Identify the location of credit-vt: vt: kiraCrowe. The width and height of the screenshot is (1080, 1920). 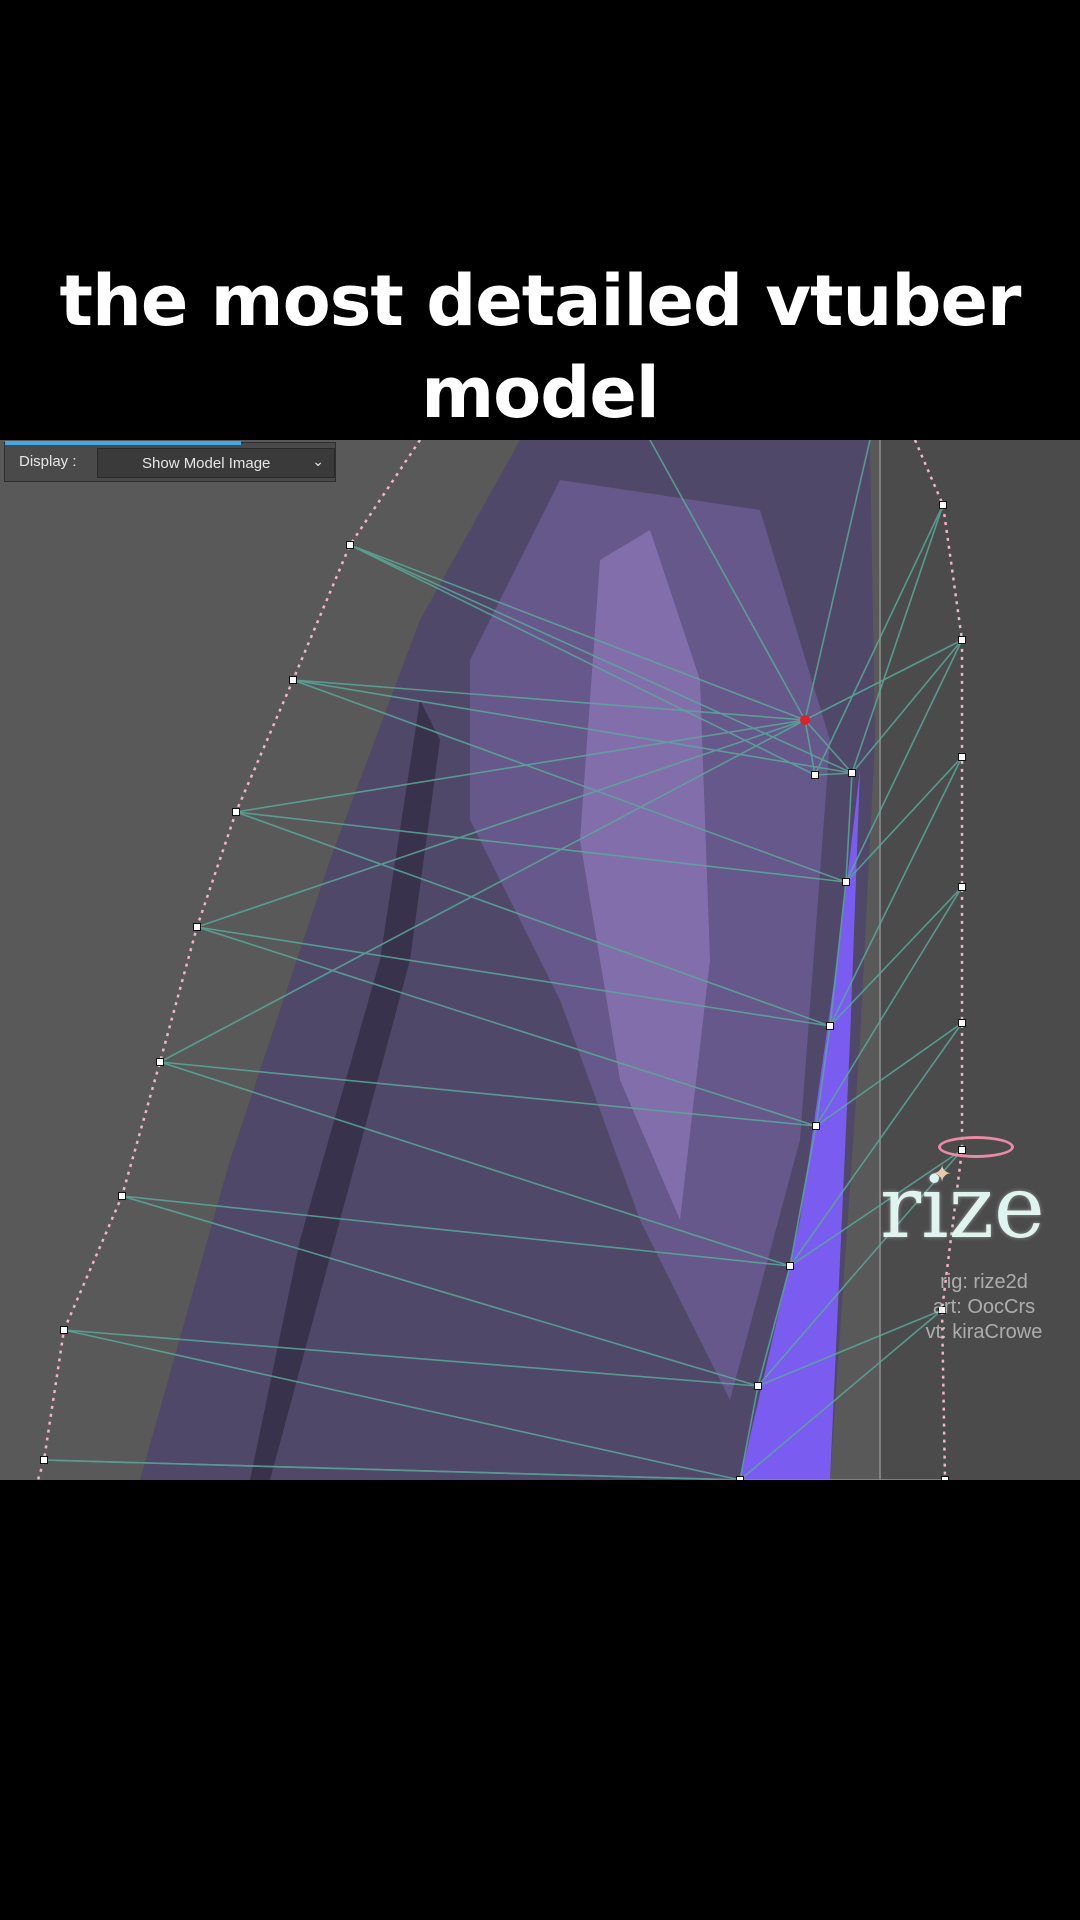
(984, 1332).